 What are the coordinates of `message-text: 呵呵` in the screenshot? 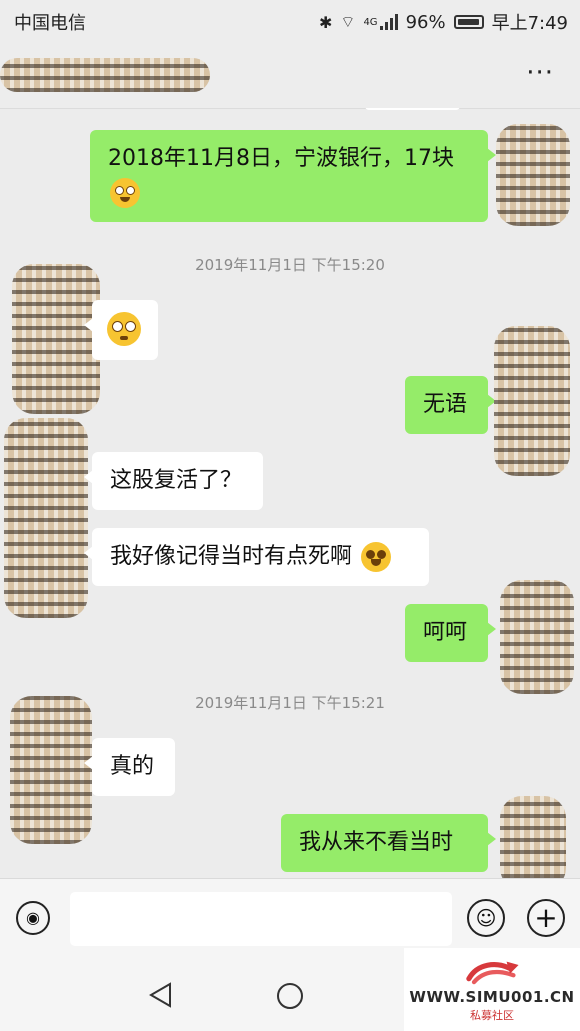 It's located at (445, 632).